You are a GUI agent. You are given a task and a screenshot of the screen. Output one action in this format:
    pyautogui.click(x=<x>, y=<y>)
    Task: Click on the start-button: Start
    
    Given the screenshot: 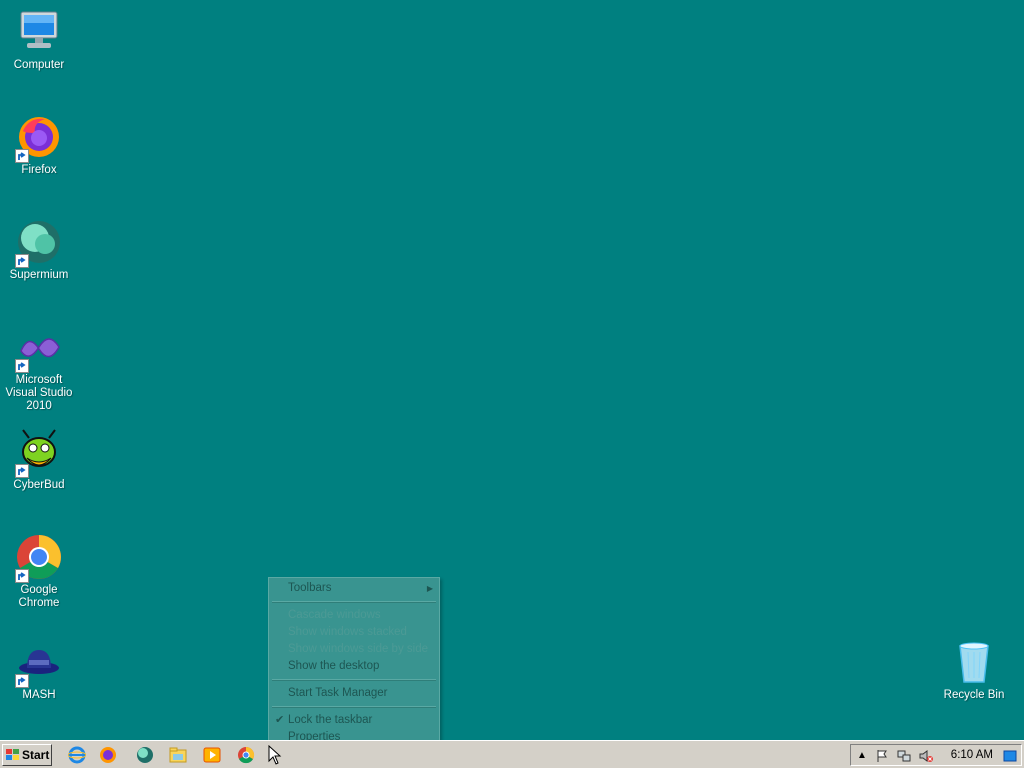 What is the action you would take?
    pyautogui.click(x=27, y=755)
    